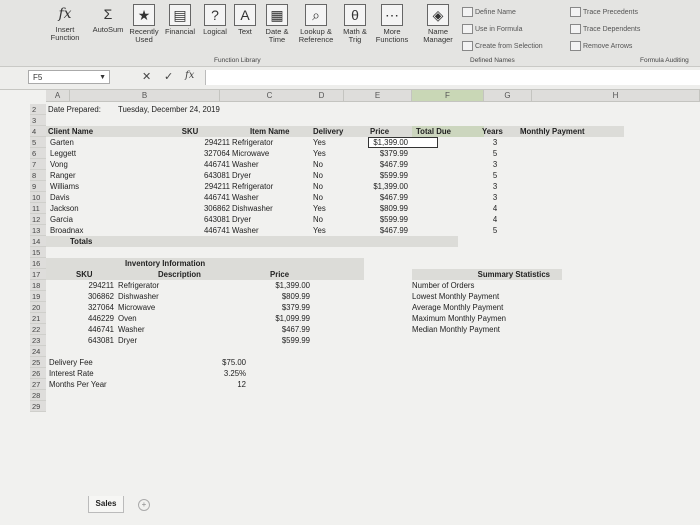 The height and width of the screenshot is (525, 700). What do you see at coordinates (495, 209) in the screenshot?
I see `order-years: 4` at bounding box center [495, 209].